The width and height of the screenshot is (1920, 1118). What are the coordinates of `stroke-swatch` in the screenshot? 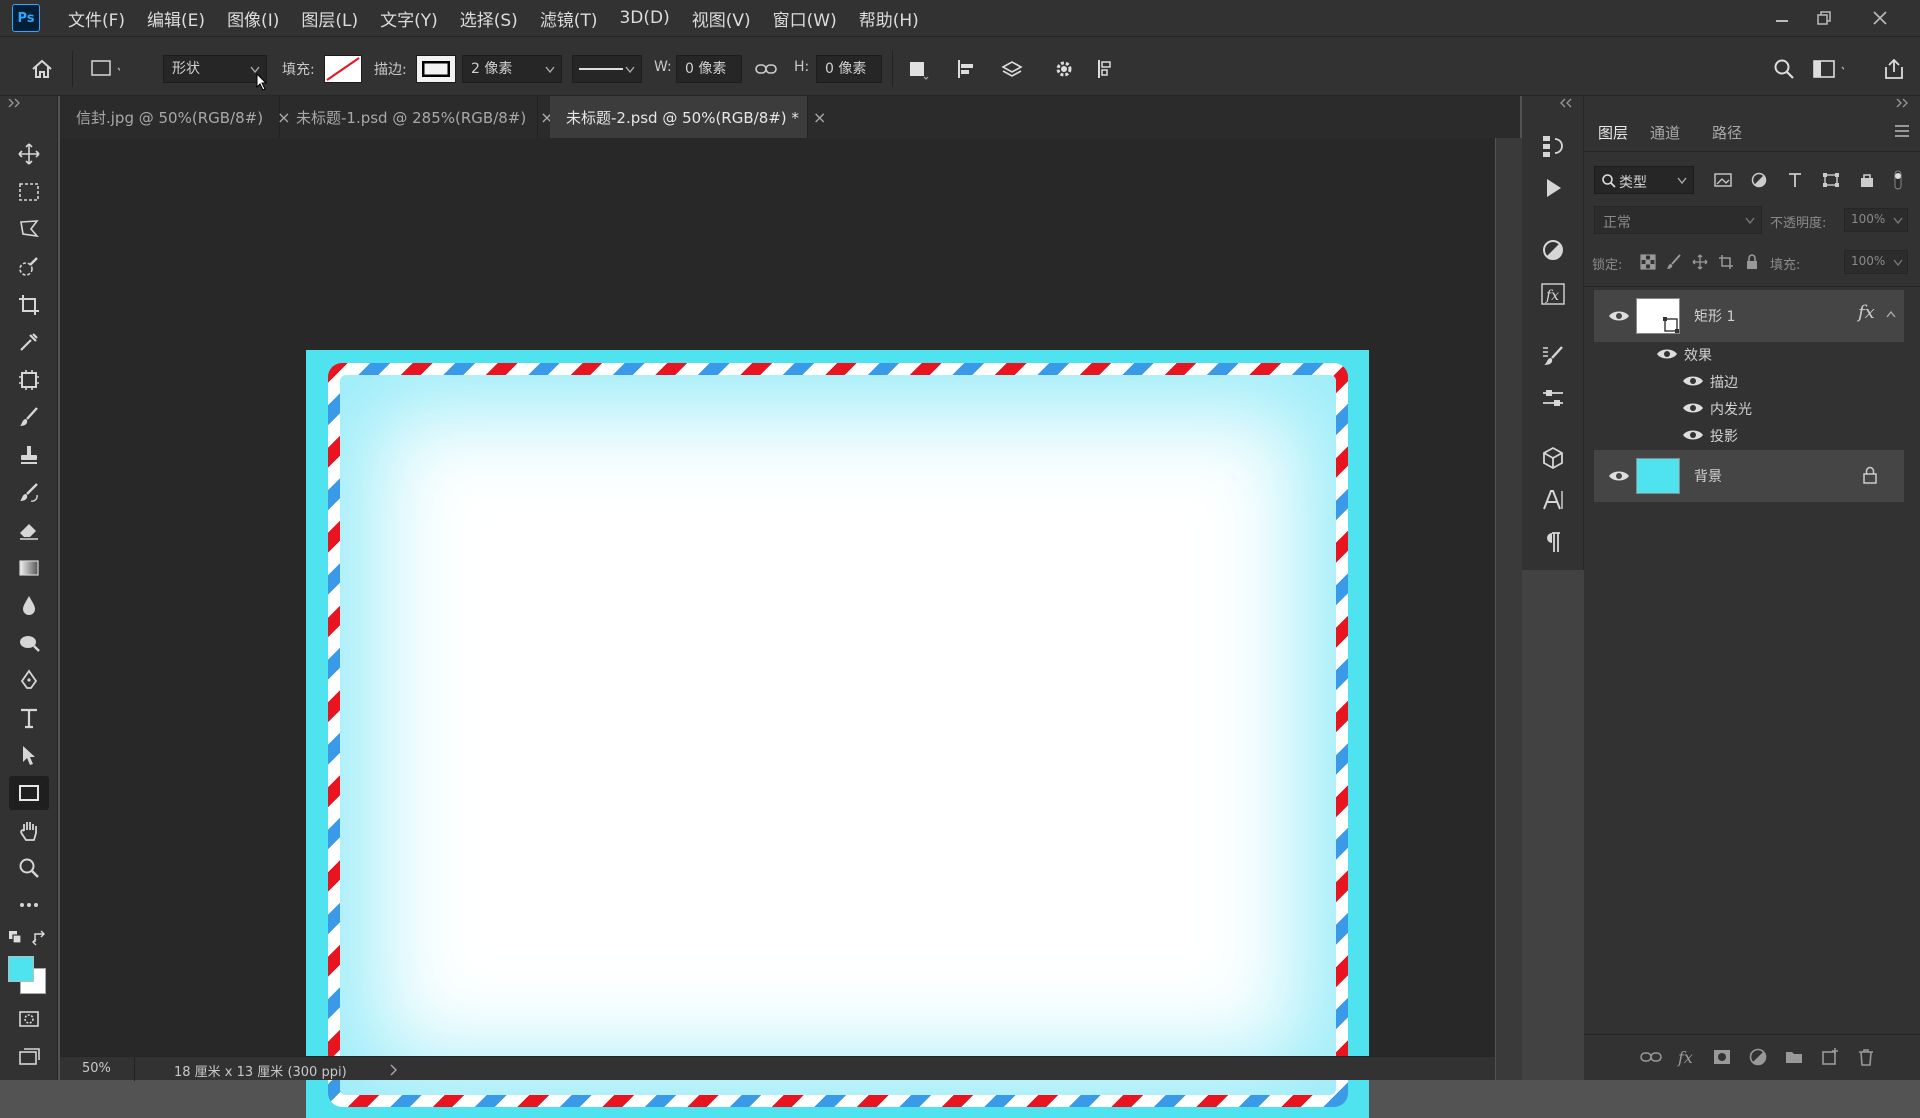 It's located at (436, 69).